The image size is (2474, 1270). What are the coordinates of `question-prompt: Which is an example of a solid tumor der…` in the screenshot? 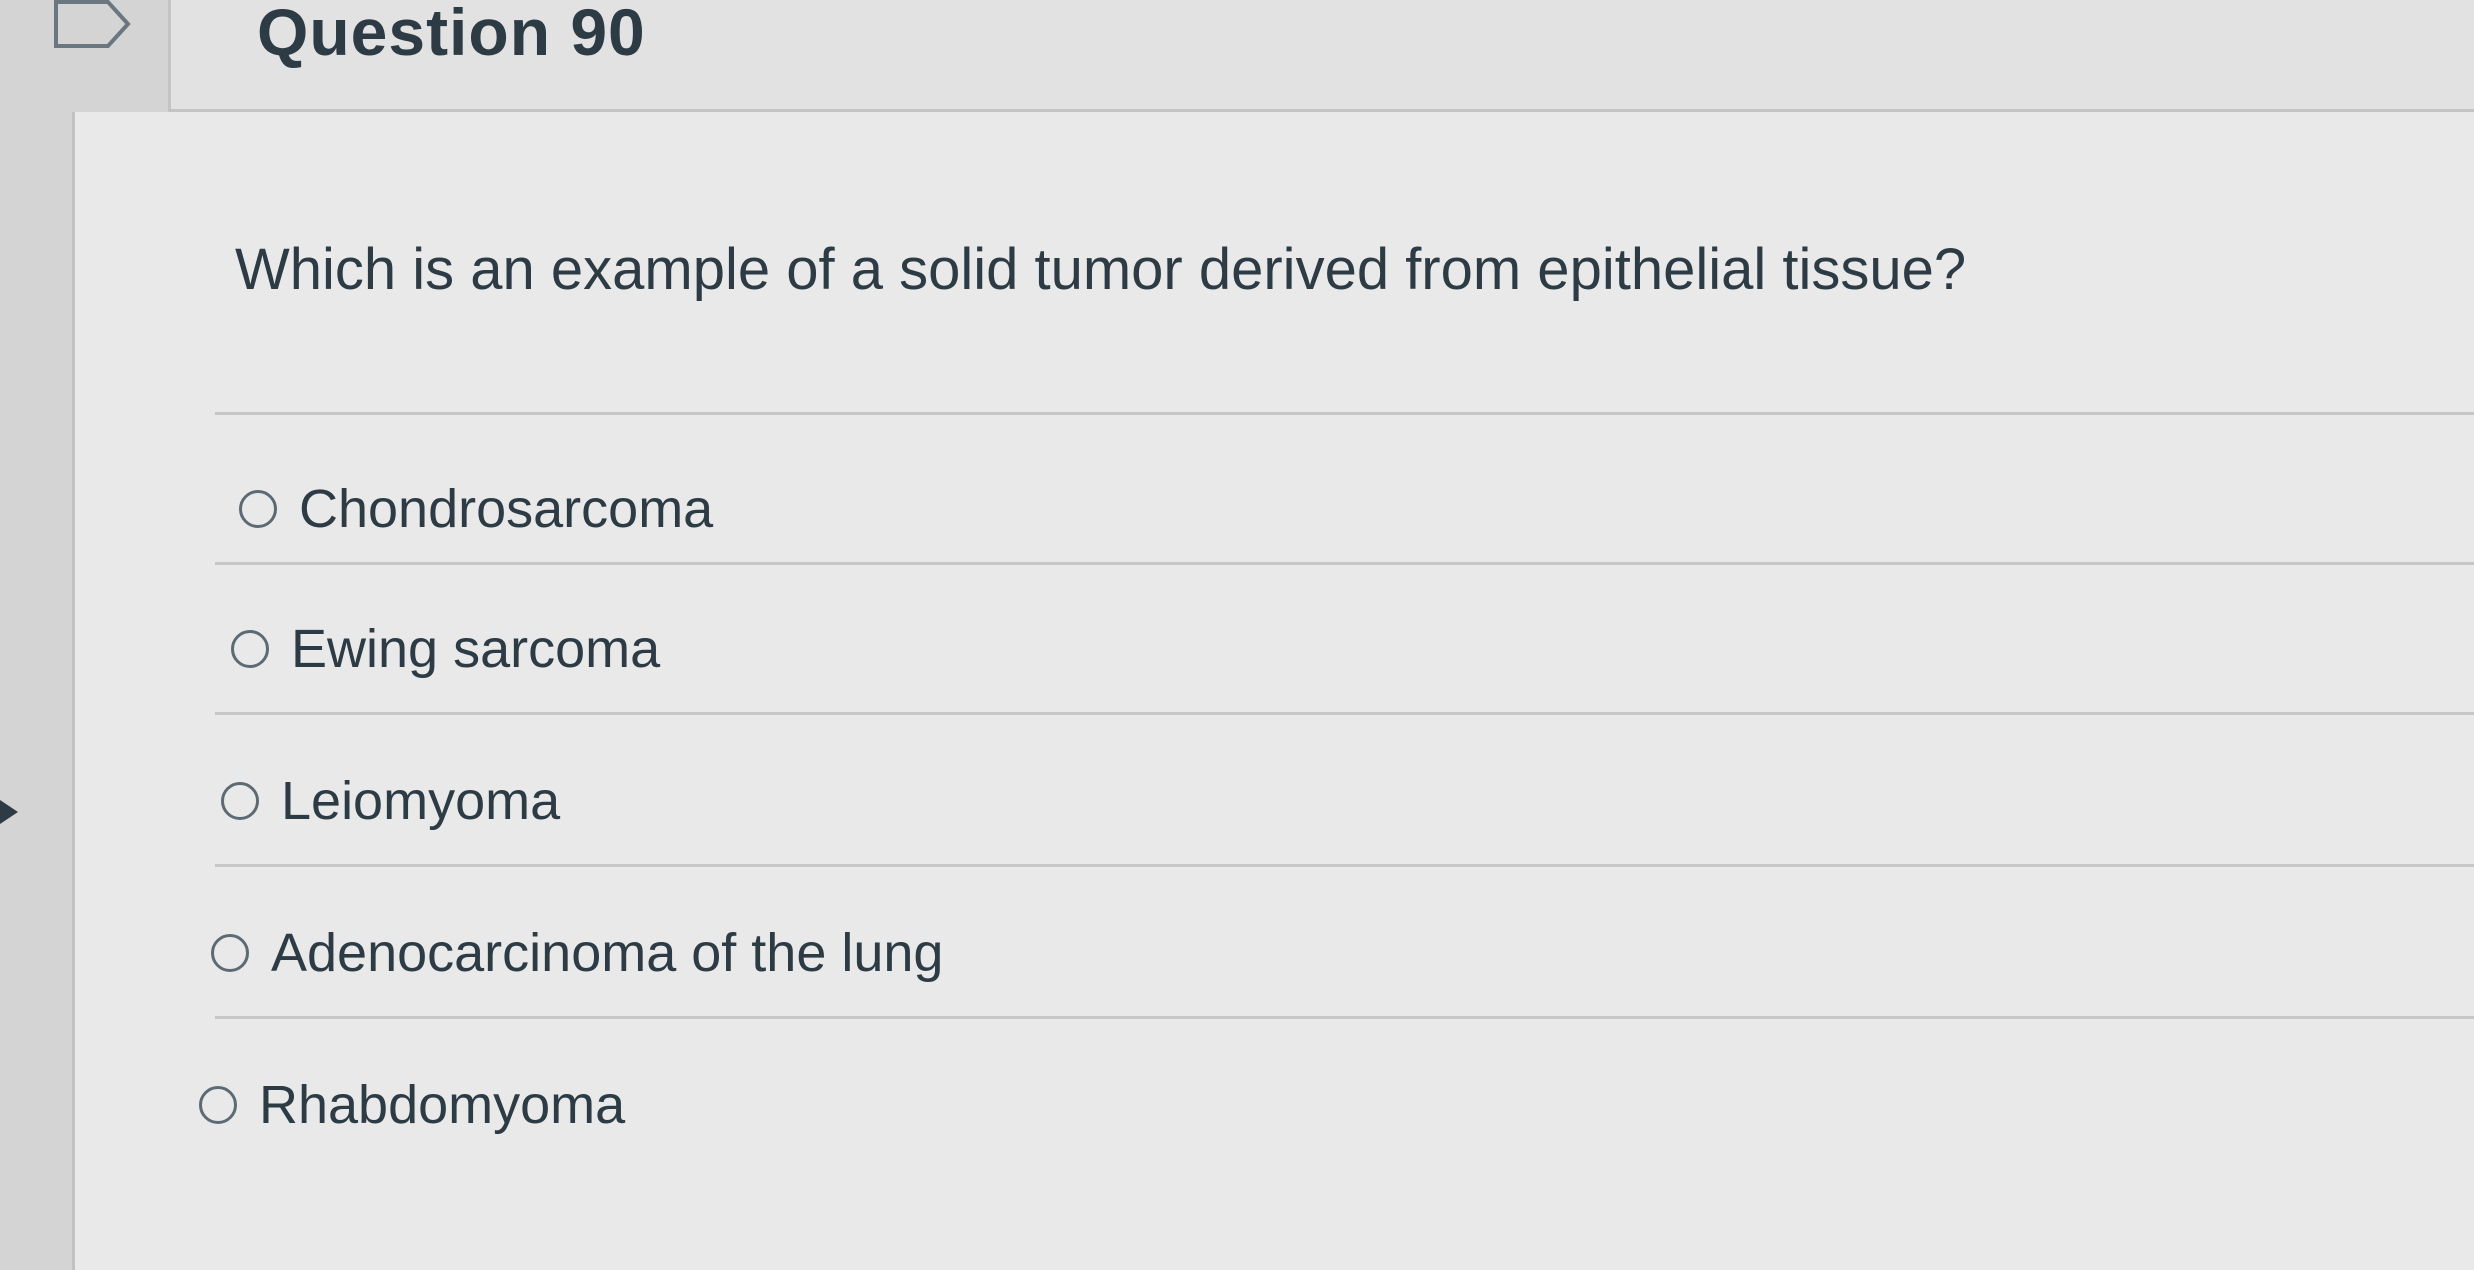 It's located at (1101, 269).